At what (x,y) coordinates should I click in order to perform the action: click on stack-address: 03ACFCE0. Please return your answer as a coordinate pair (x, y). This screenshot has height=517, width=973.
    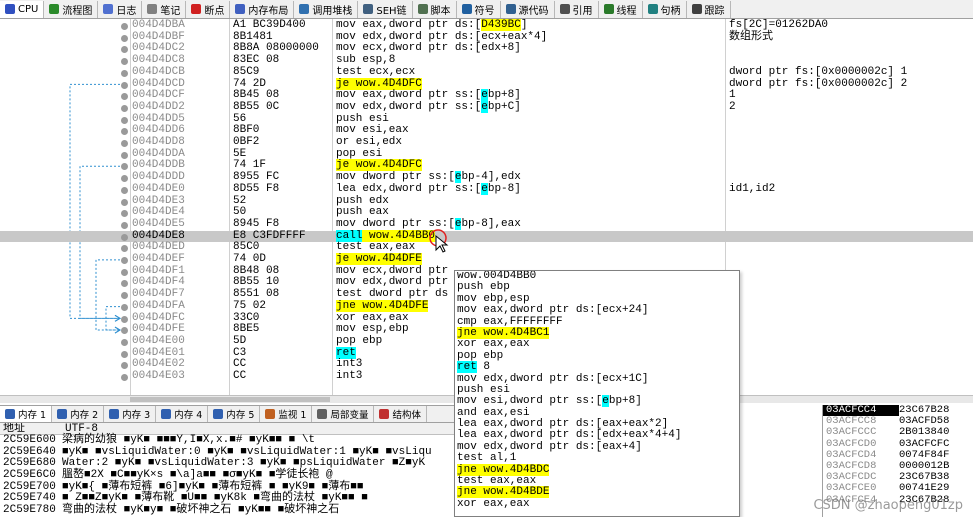
    Looking at the image, I should click on (851, 488).